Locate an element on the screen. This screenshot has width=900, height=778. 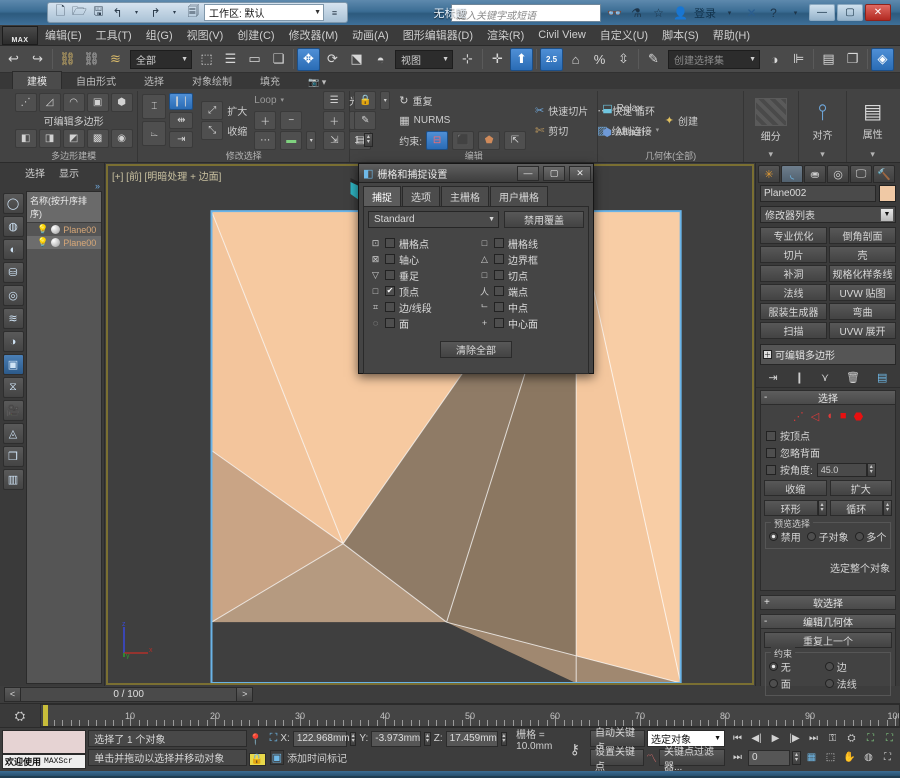
constraint-none-button: ⊟ is located at coordinates (437, 140).